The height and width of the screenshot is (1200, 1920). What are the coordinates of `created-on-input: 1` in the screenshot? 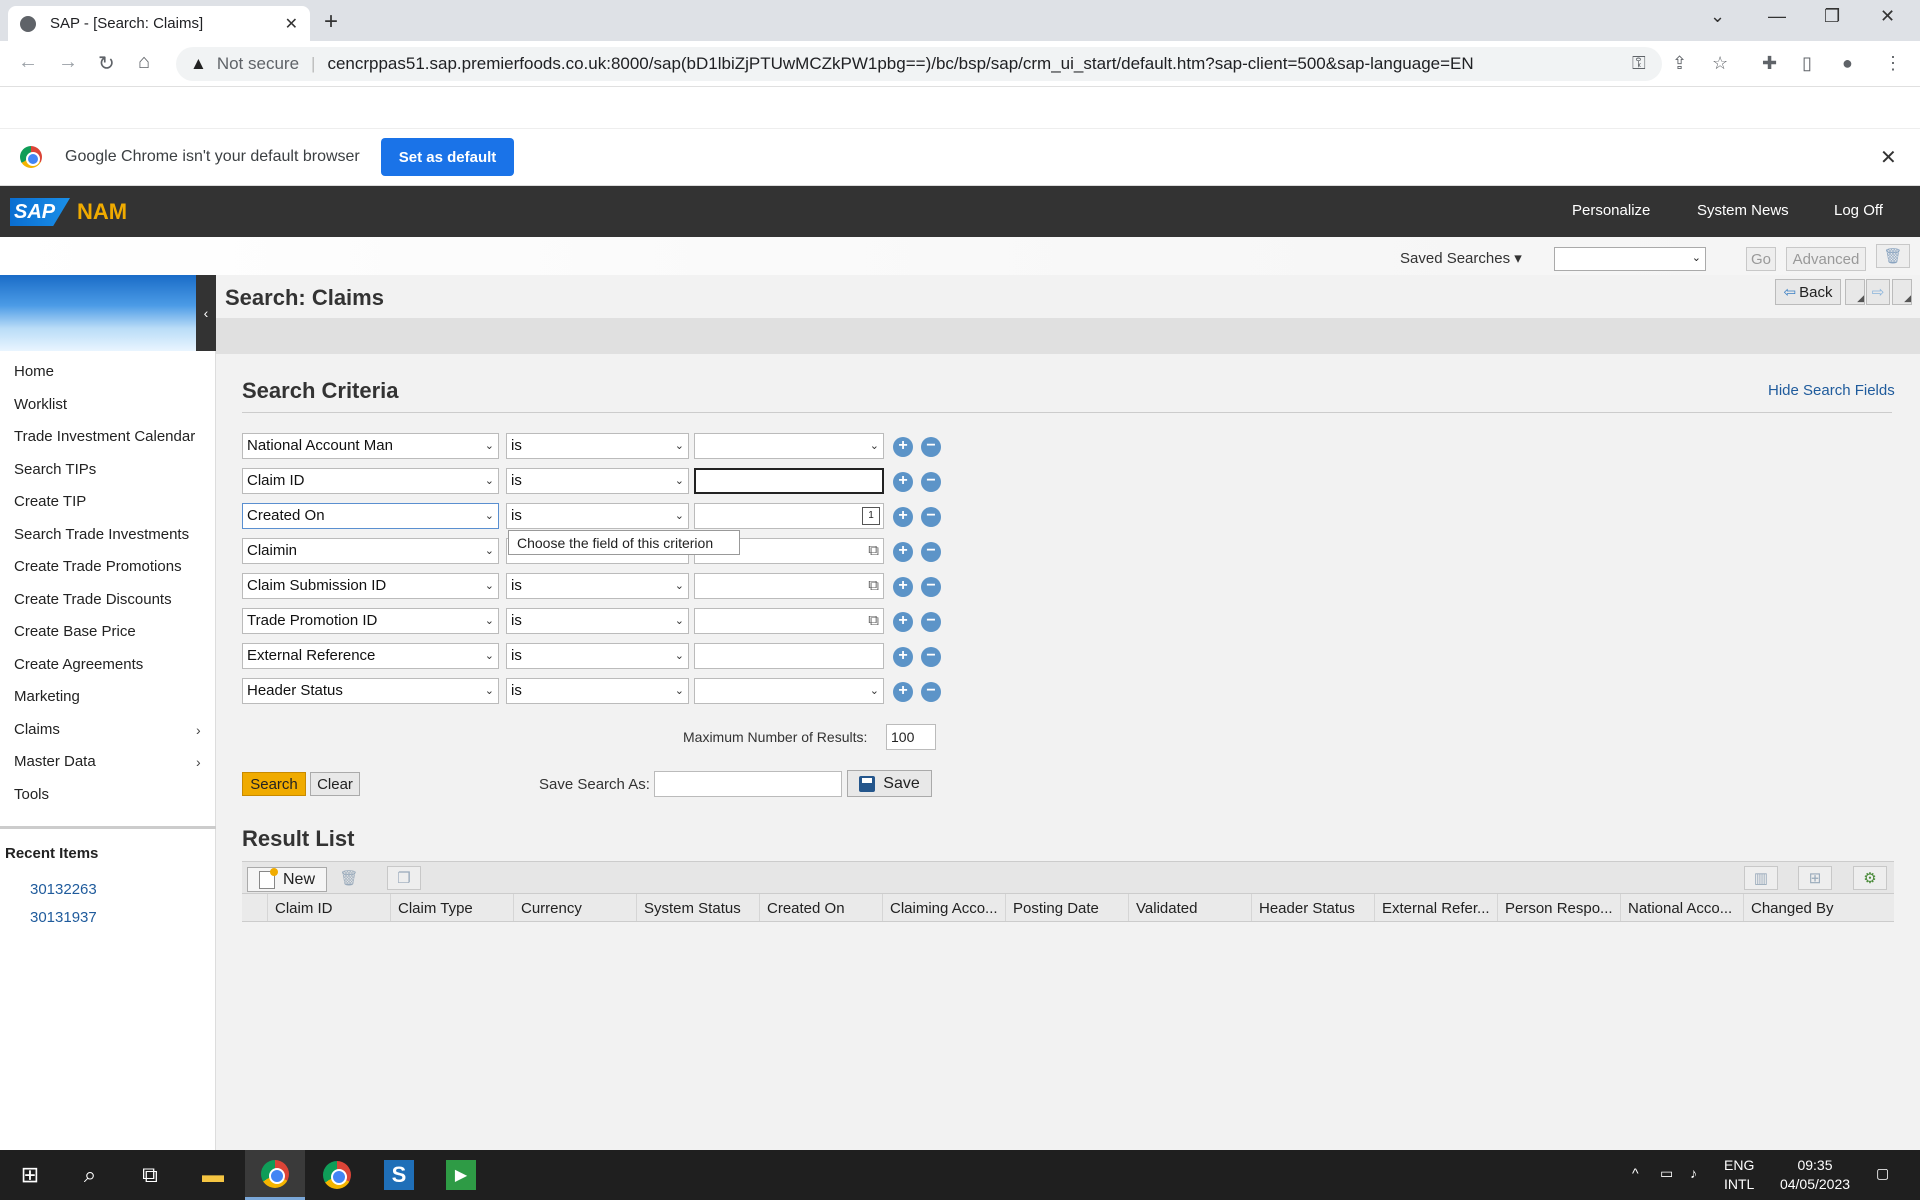 It's located at (789, 516).